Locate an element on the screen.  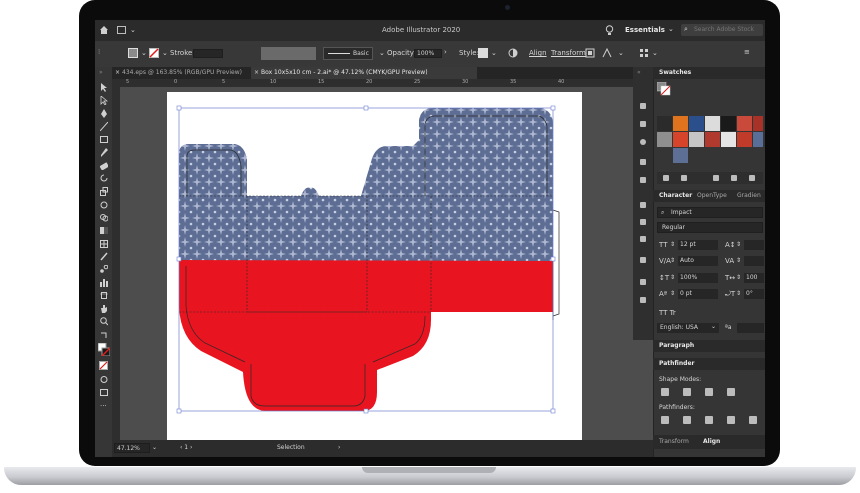
pathfinders-label: Pathfinders: is located at coordinates (677, 407).